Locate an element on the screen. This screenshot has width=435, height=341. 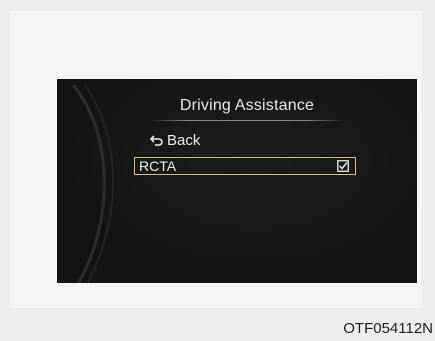
back-button: Back is located at coordinates (175, 140).